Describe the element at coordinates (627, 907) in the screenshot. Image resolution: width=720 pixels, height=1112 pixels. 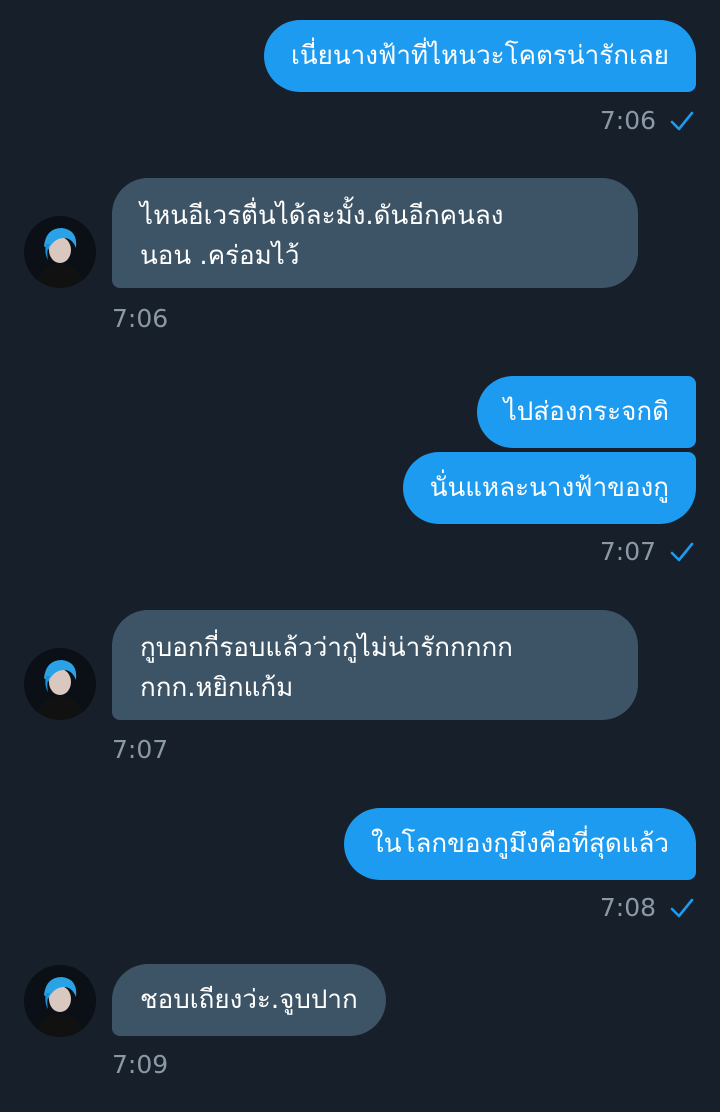
I see `timestamp: 7:08` at that location.